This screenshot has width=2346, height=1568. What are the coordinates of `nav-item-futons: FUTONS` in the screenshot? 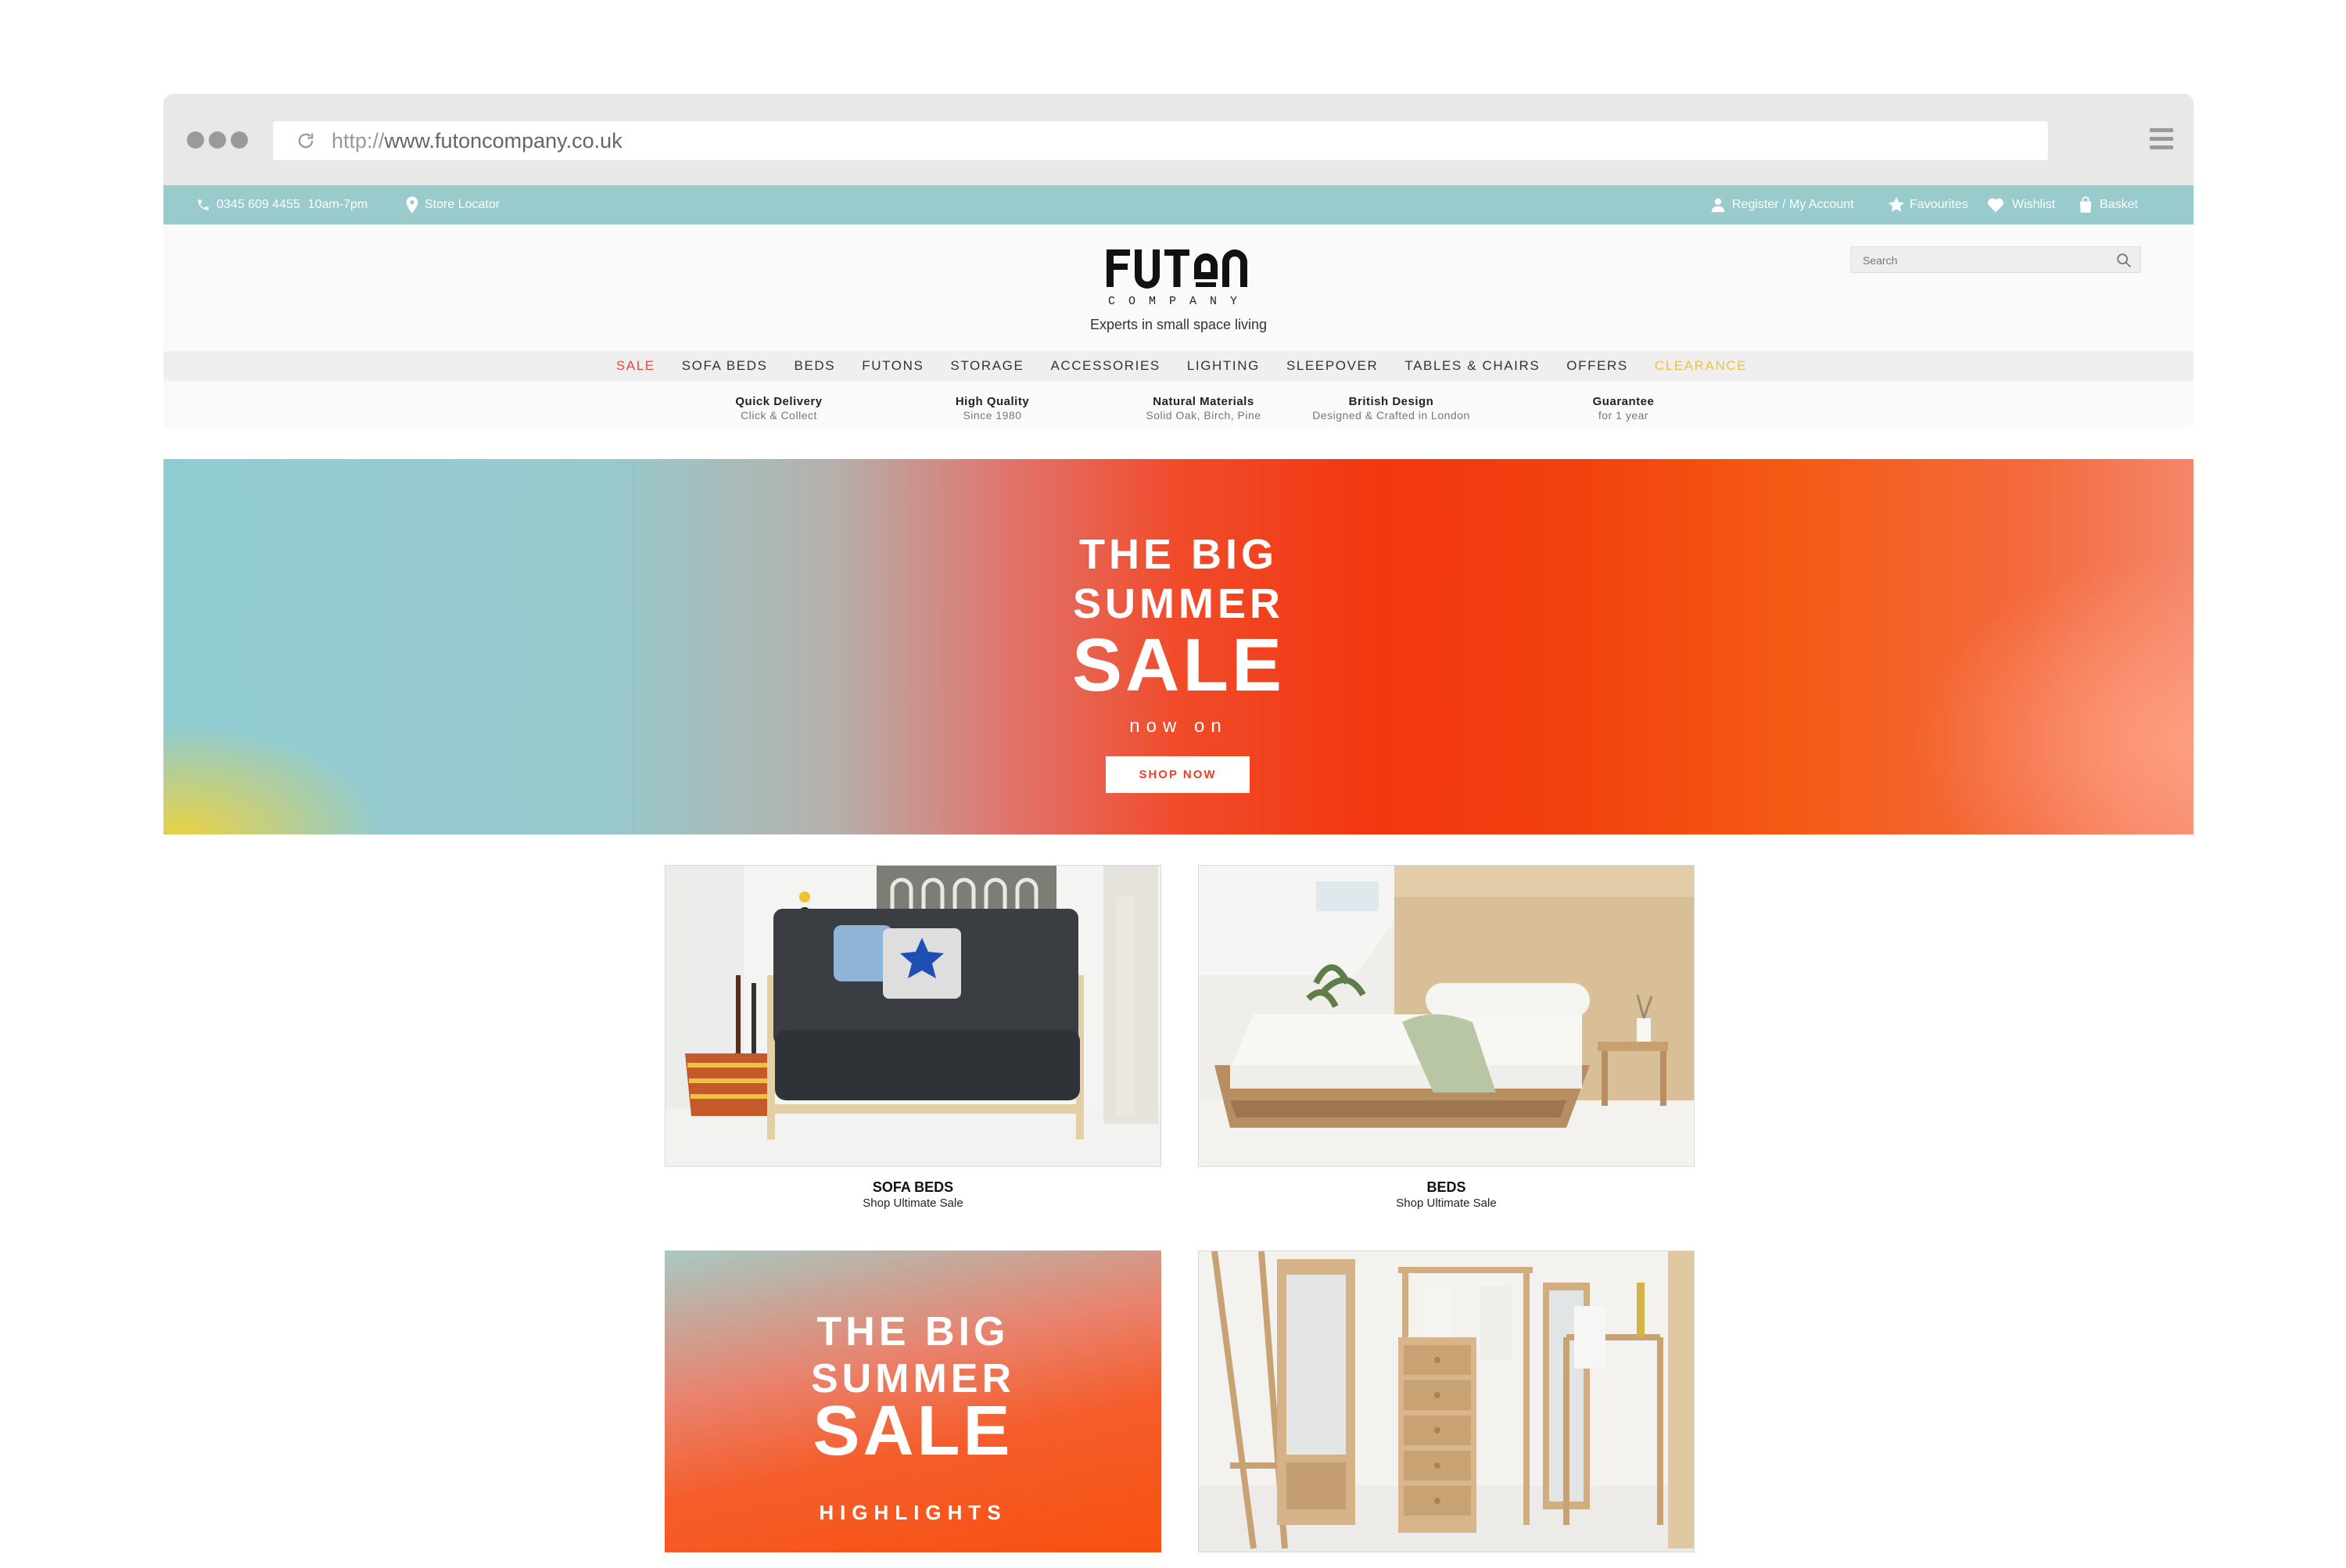 It's located at (893, 366).